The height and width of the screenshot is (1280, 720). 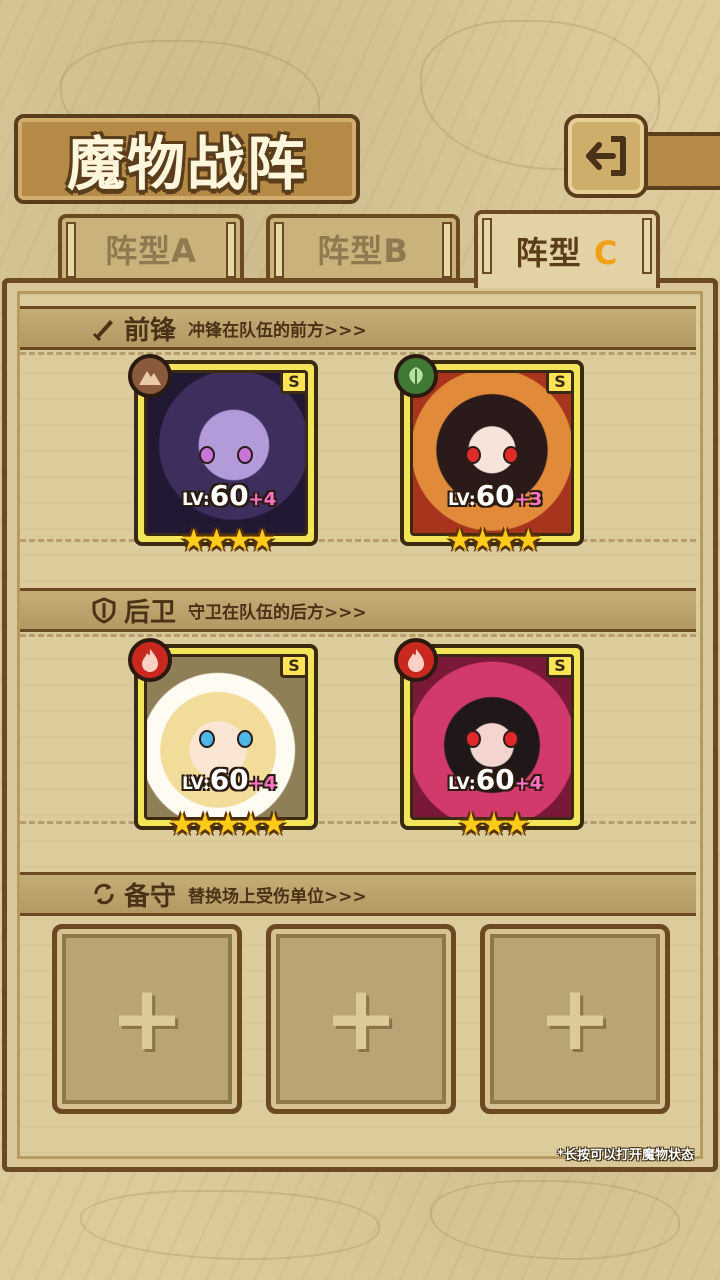 I want to click on tab-formation-c: 阵型 C, so click(x=567, y=249).